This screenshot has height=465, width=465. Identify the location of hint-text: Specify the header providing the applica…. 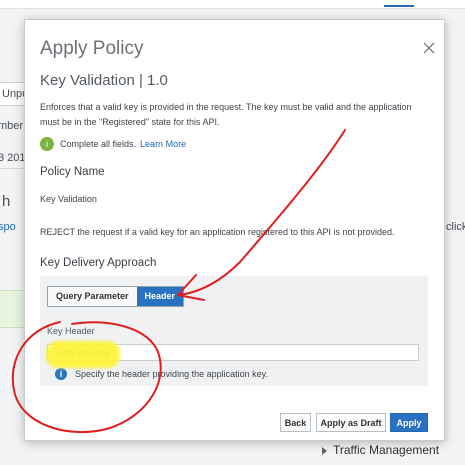
(171, 374).